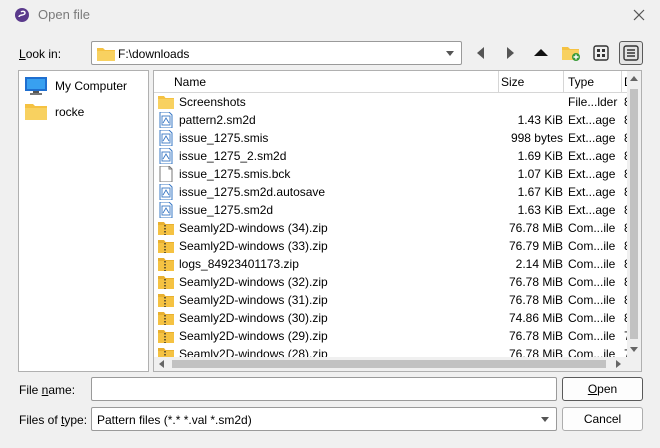 The image size is (660, 448). Describe the element at coordinates (535, 246) in the screenshot. I see `file-size: 76.79 MiB` at that location.